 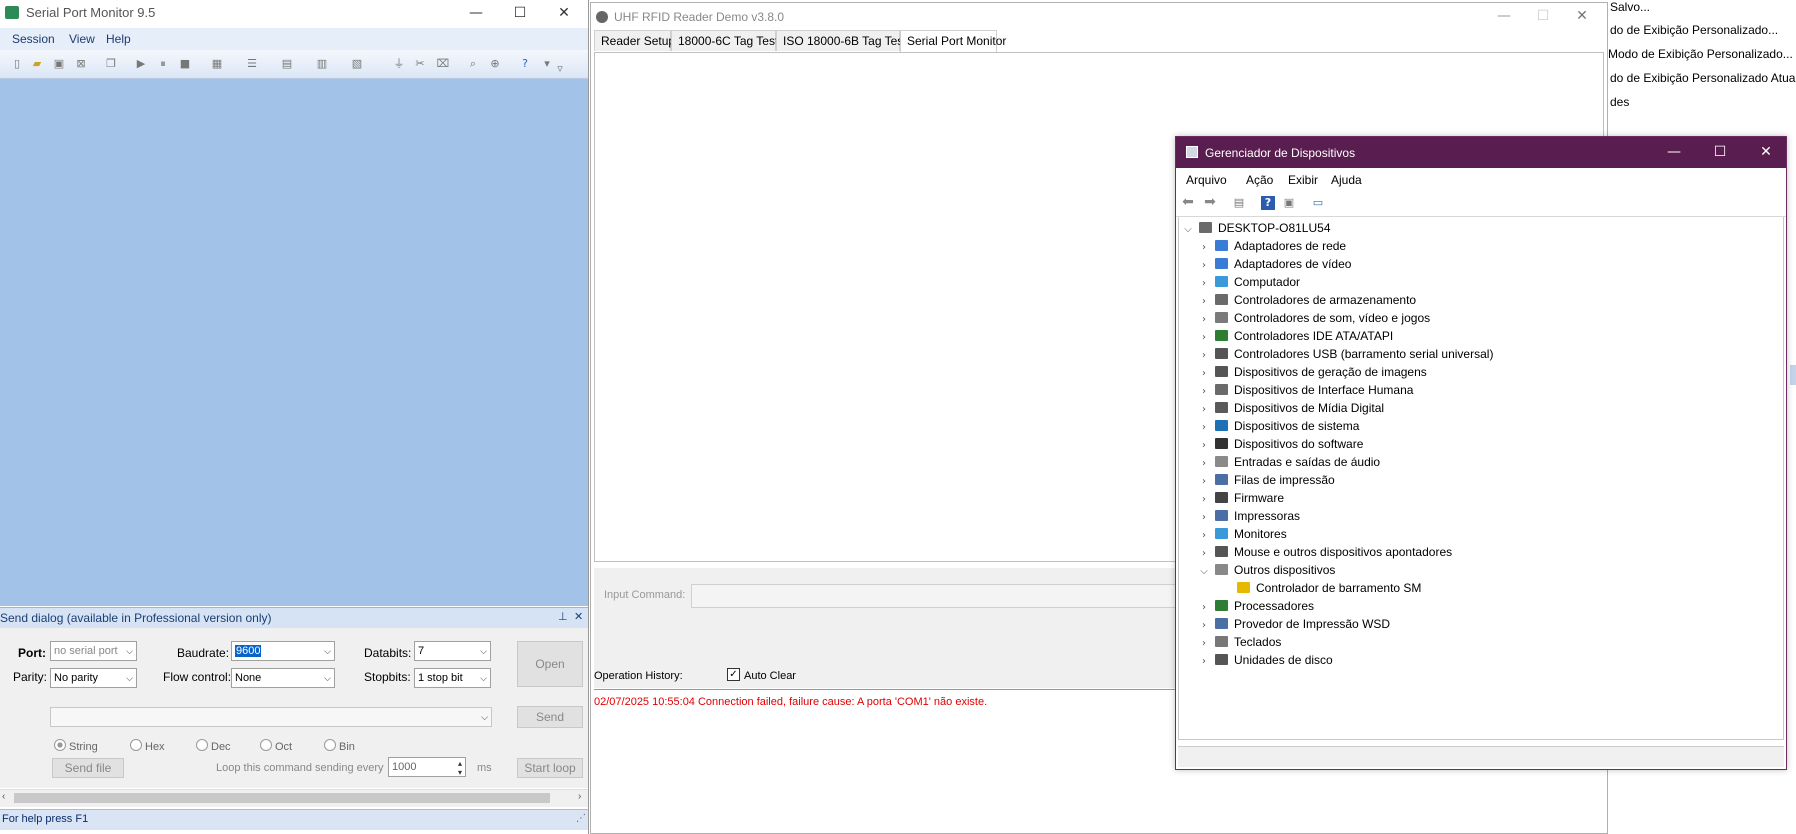 What do you see at coordinates (520, 13) in the screenshot?
I see `maximize-button: ☐` at bounding box center [520, 13].